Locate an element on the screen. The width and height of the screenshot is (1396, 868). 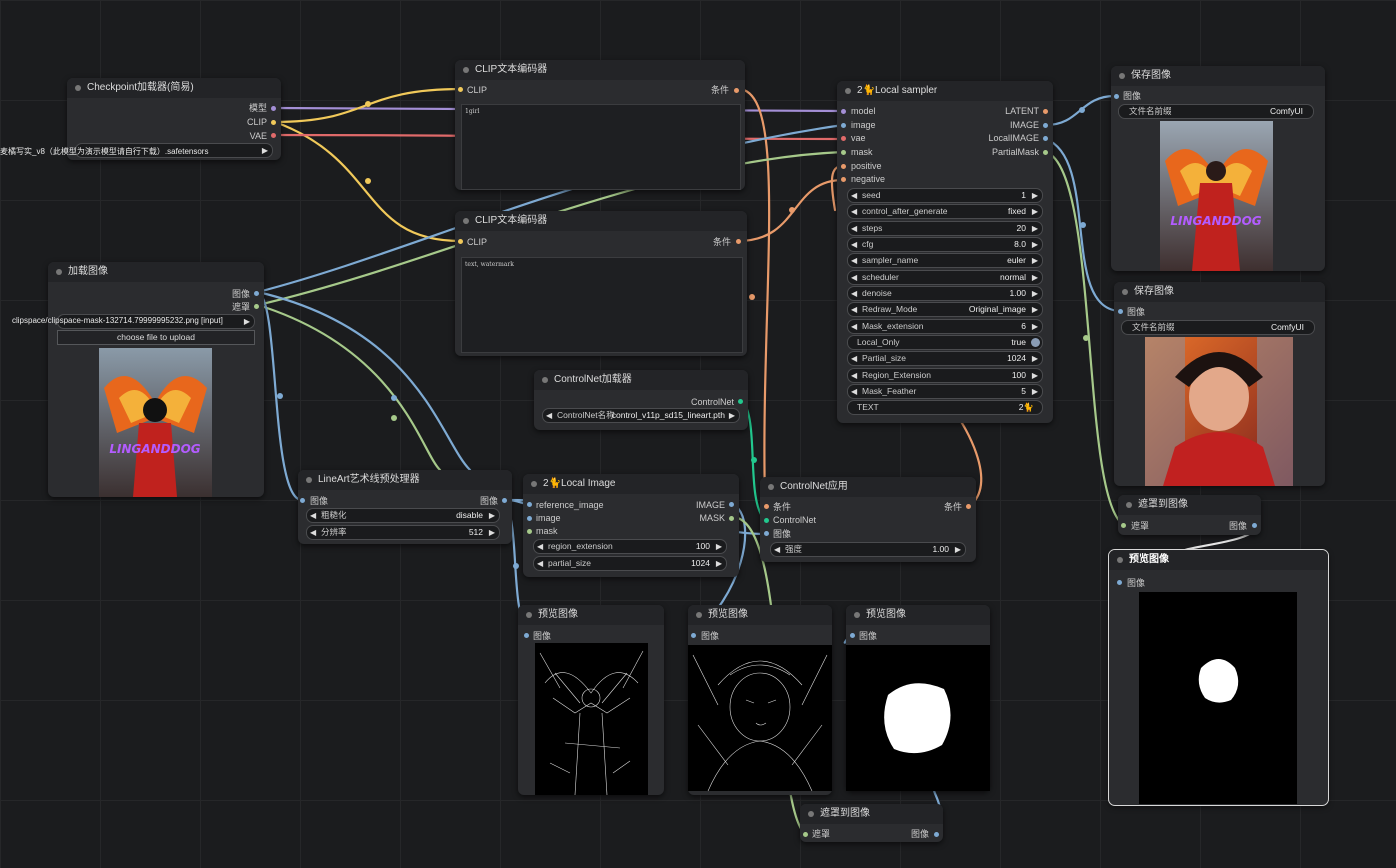
output-model-pin is located at coordinates (273, 108).